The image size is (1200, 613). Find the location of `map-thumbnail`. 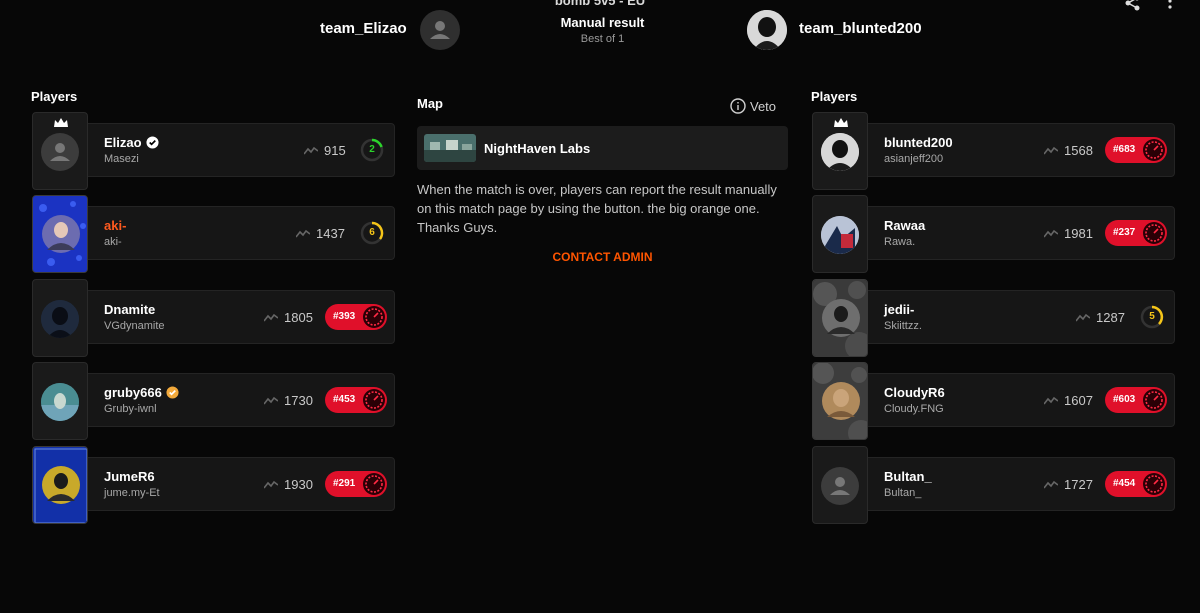

map-thumbnail is located at coordinates (450, 148).